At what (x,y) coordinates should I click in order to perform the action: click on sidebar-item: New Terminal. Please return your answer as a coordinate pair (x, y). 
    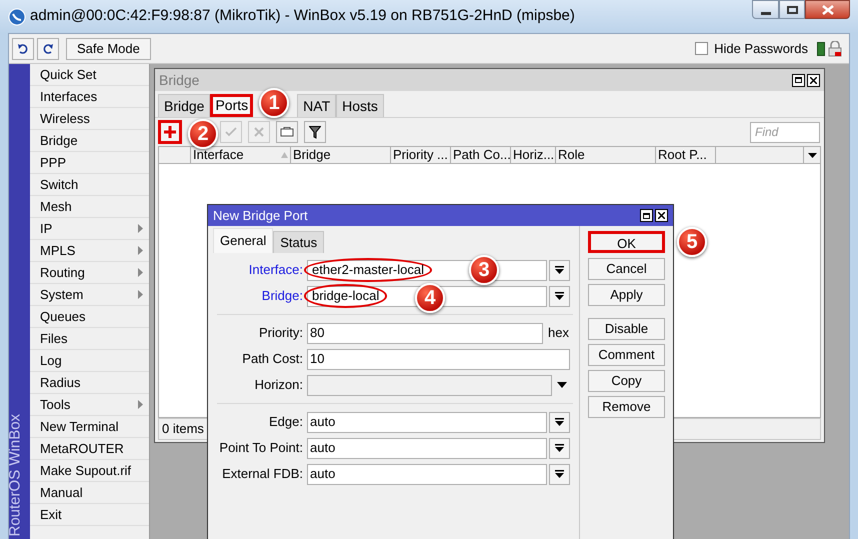
    Looking at the image, I should click on (89, 427).